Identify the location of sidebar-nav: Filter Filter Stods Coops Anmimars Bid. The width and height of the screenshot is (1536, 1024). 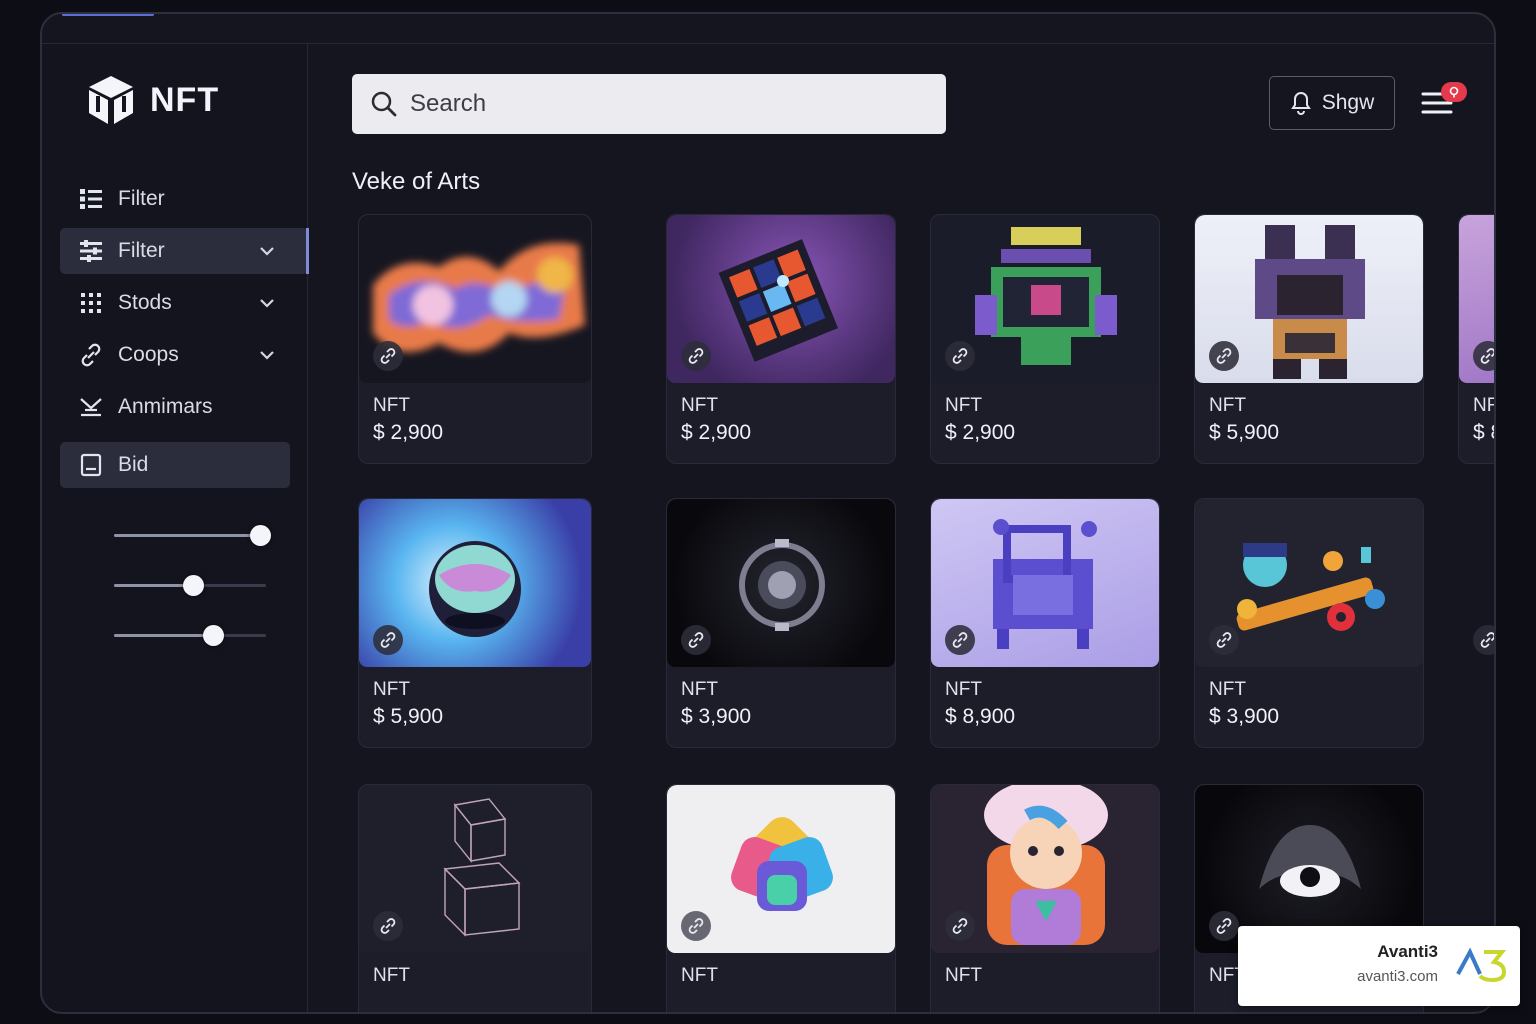
(184, 335).